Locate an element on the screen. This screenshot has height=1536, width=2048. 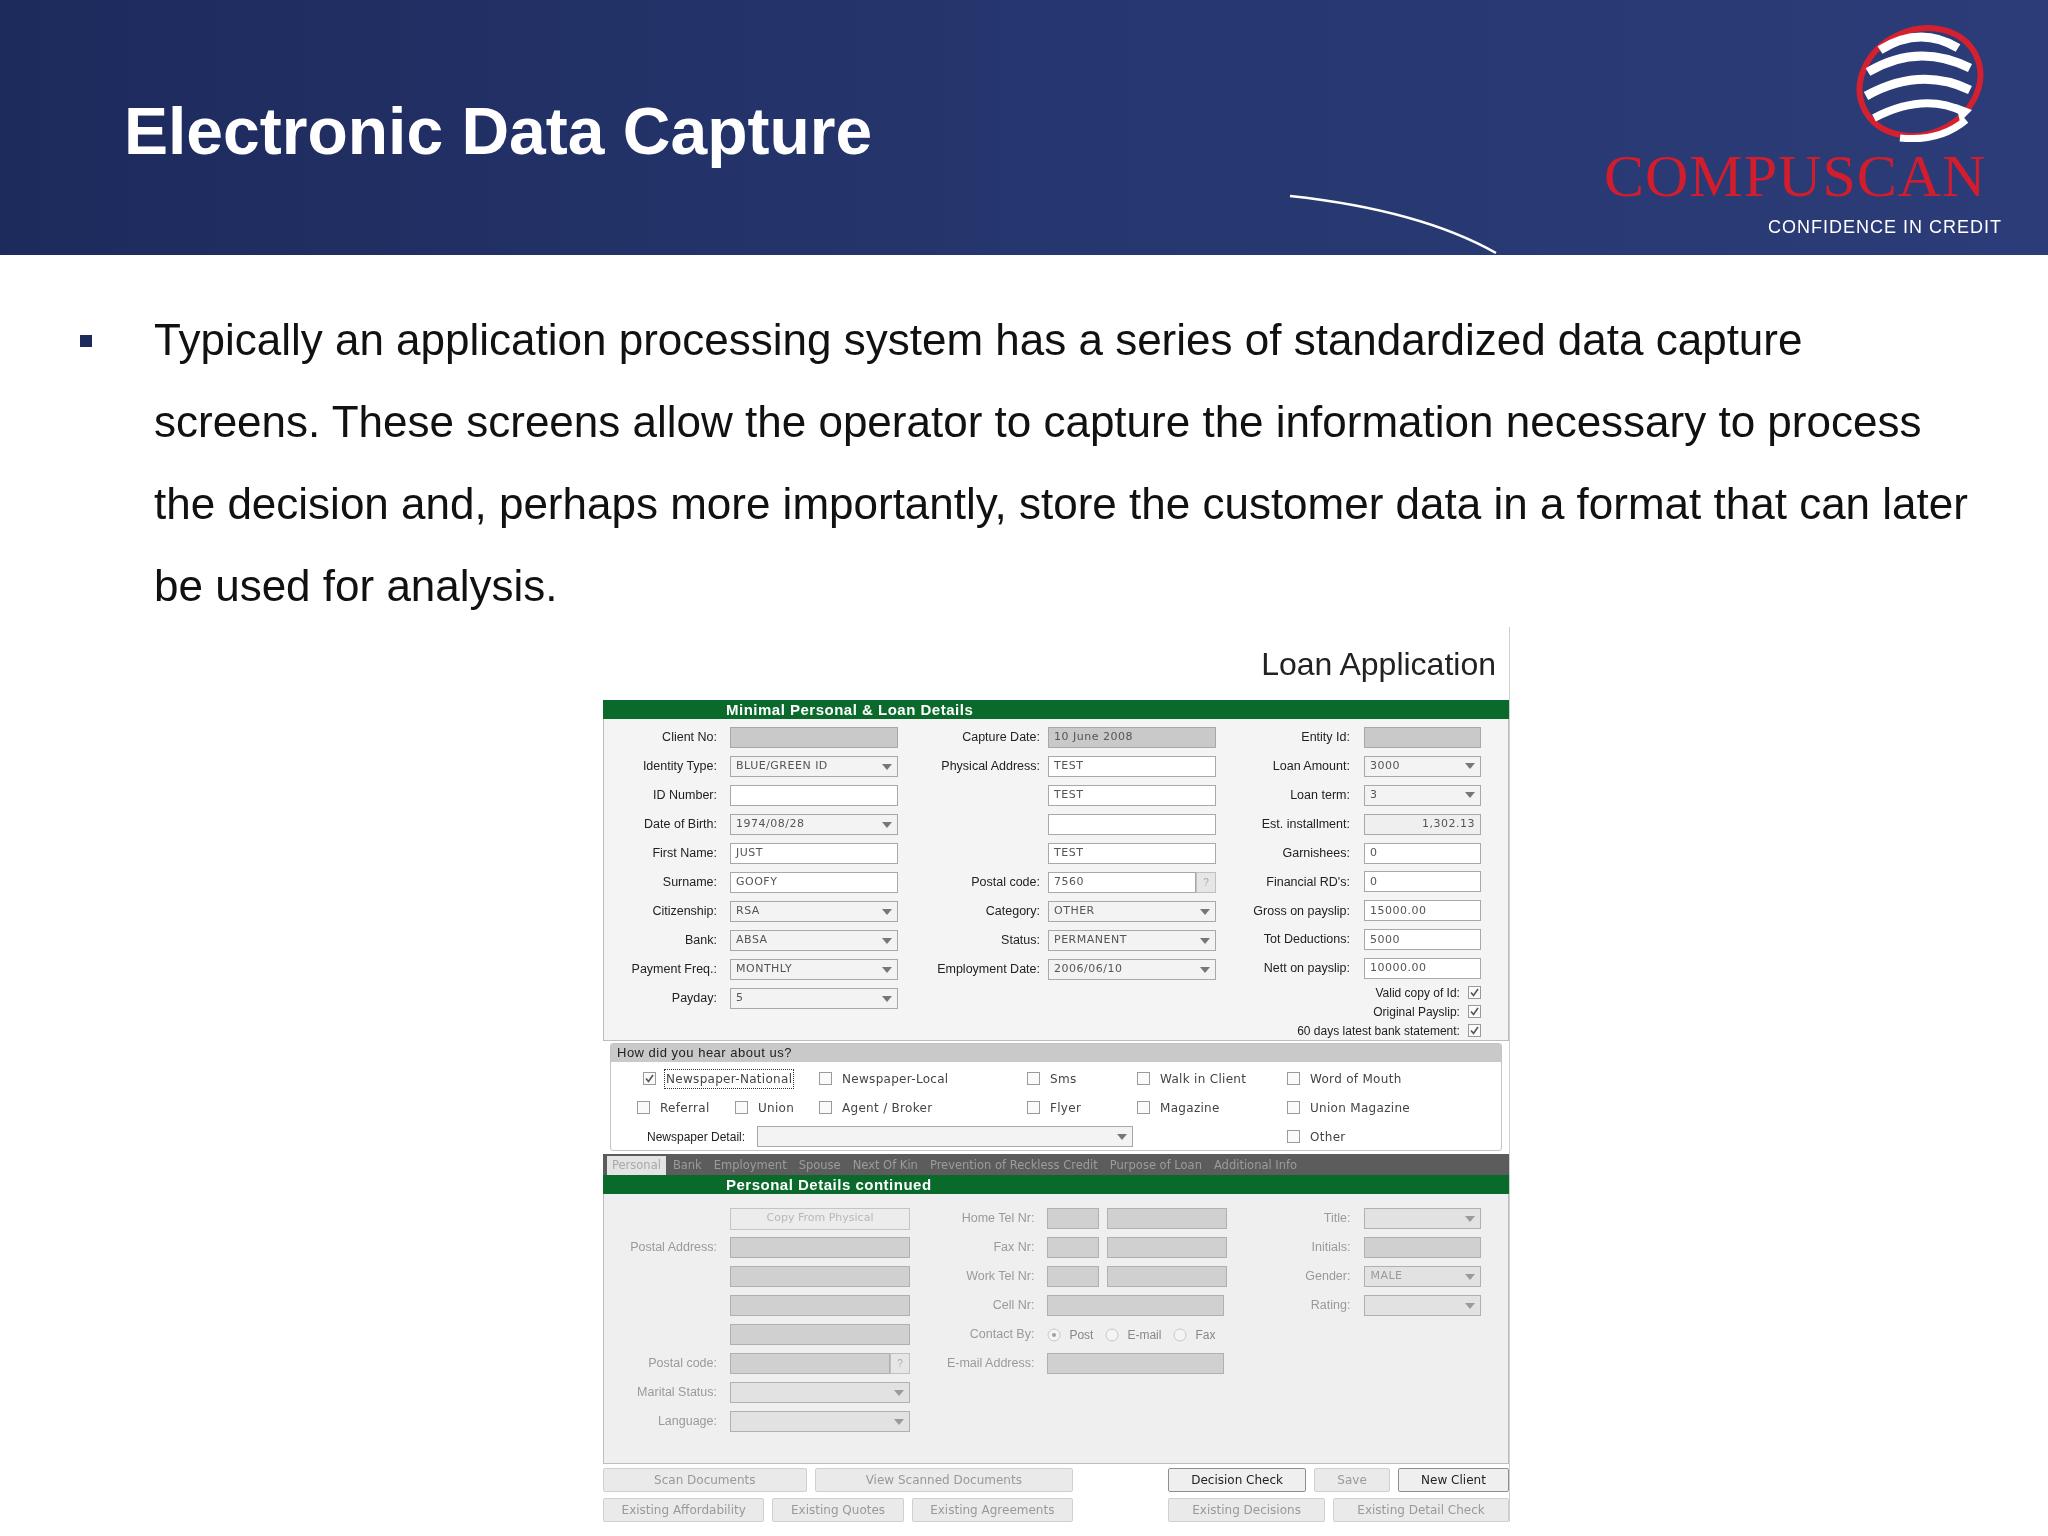
field-label: Payday: is located at coordinates (694, 998).